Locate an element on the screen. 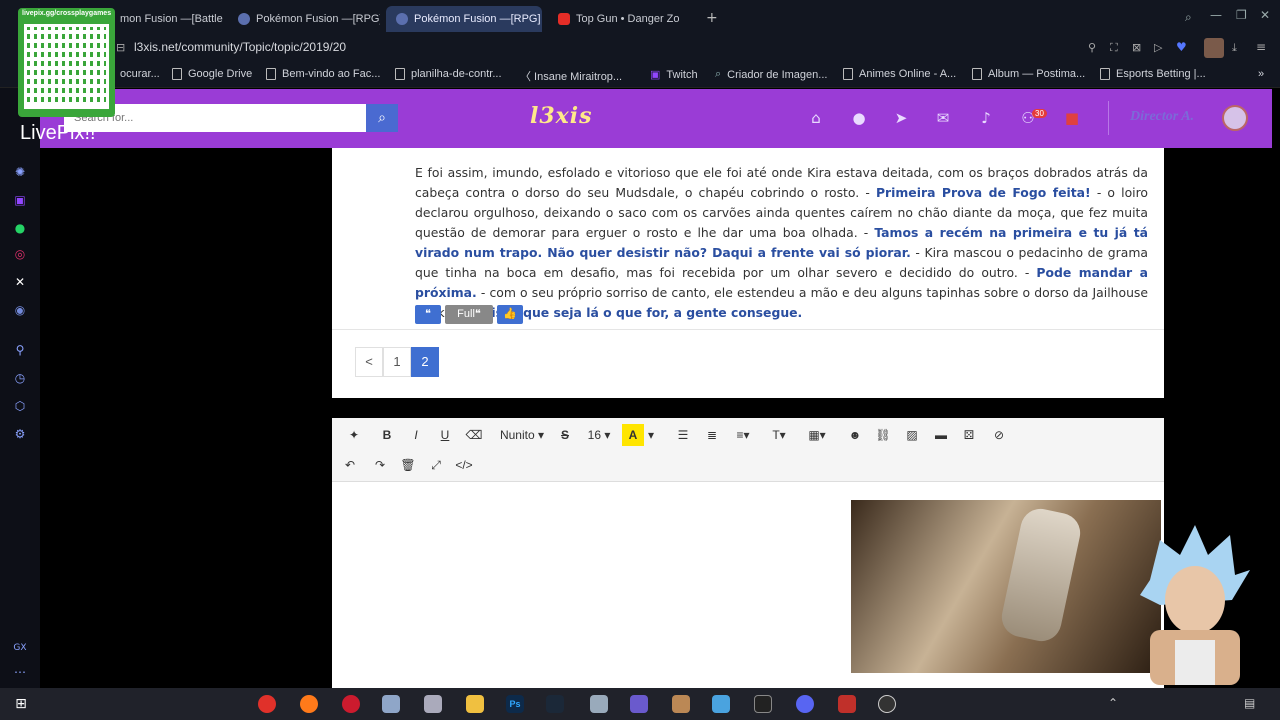 The image size is (1280, 720). send-icon: ➤ is located at coordinates (901, 119).